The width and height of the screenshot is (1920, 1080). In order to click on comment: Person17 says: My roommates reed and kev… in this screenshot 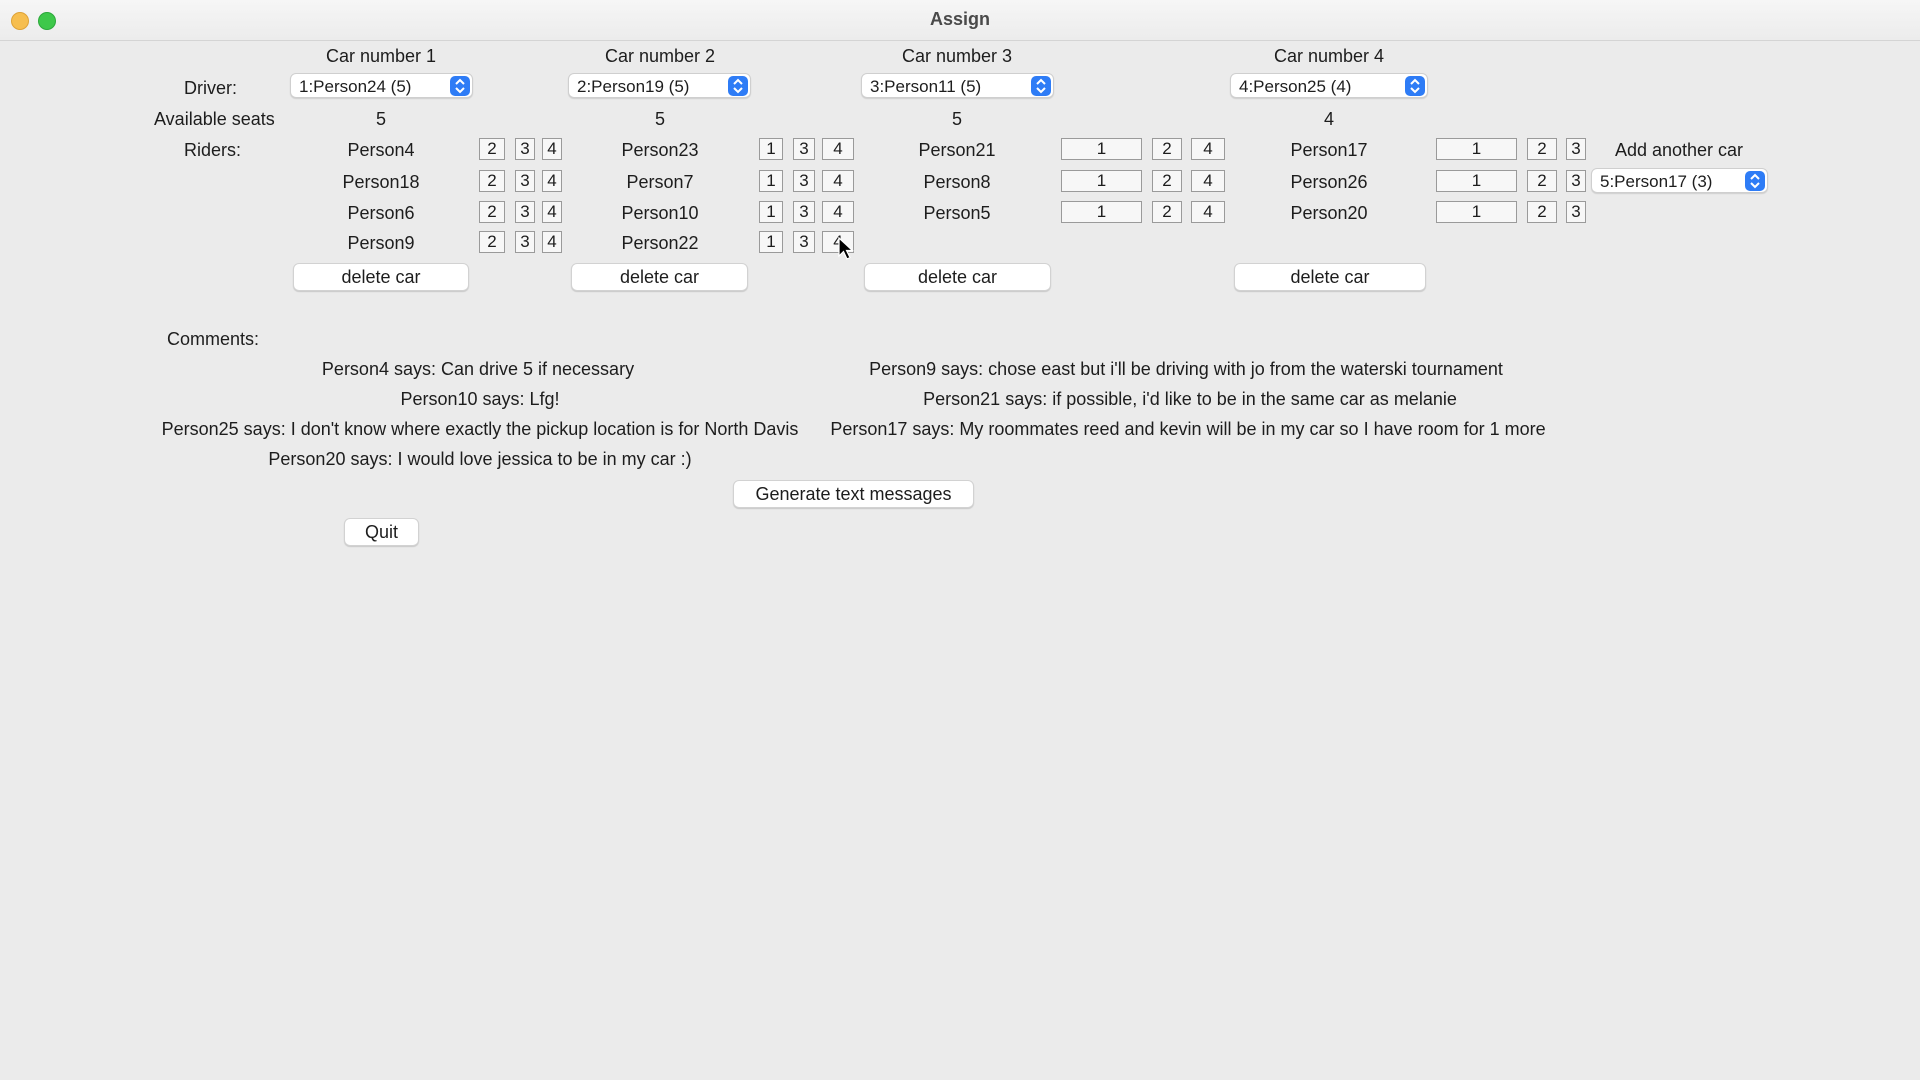, I will do `click(1188, 429)`.